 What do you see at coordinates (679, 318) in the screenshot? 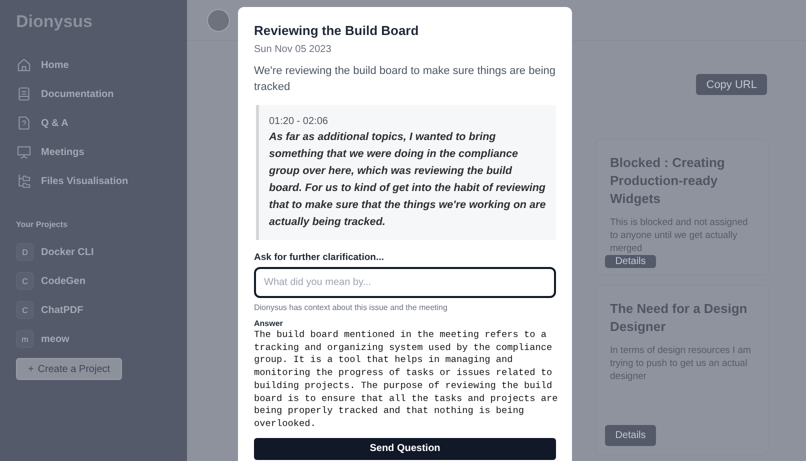
I see `card-title: The Need for a Design Designer` at bounding box center [679, 318].